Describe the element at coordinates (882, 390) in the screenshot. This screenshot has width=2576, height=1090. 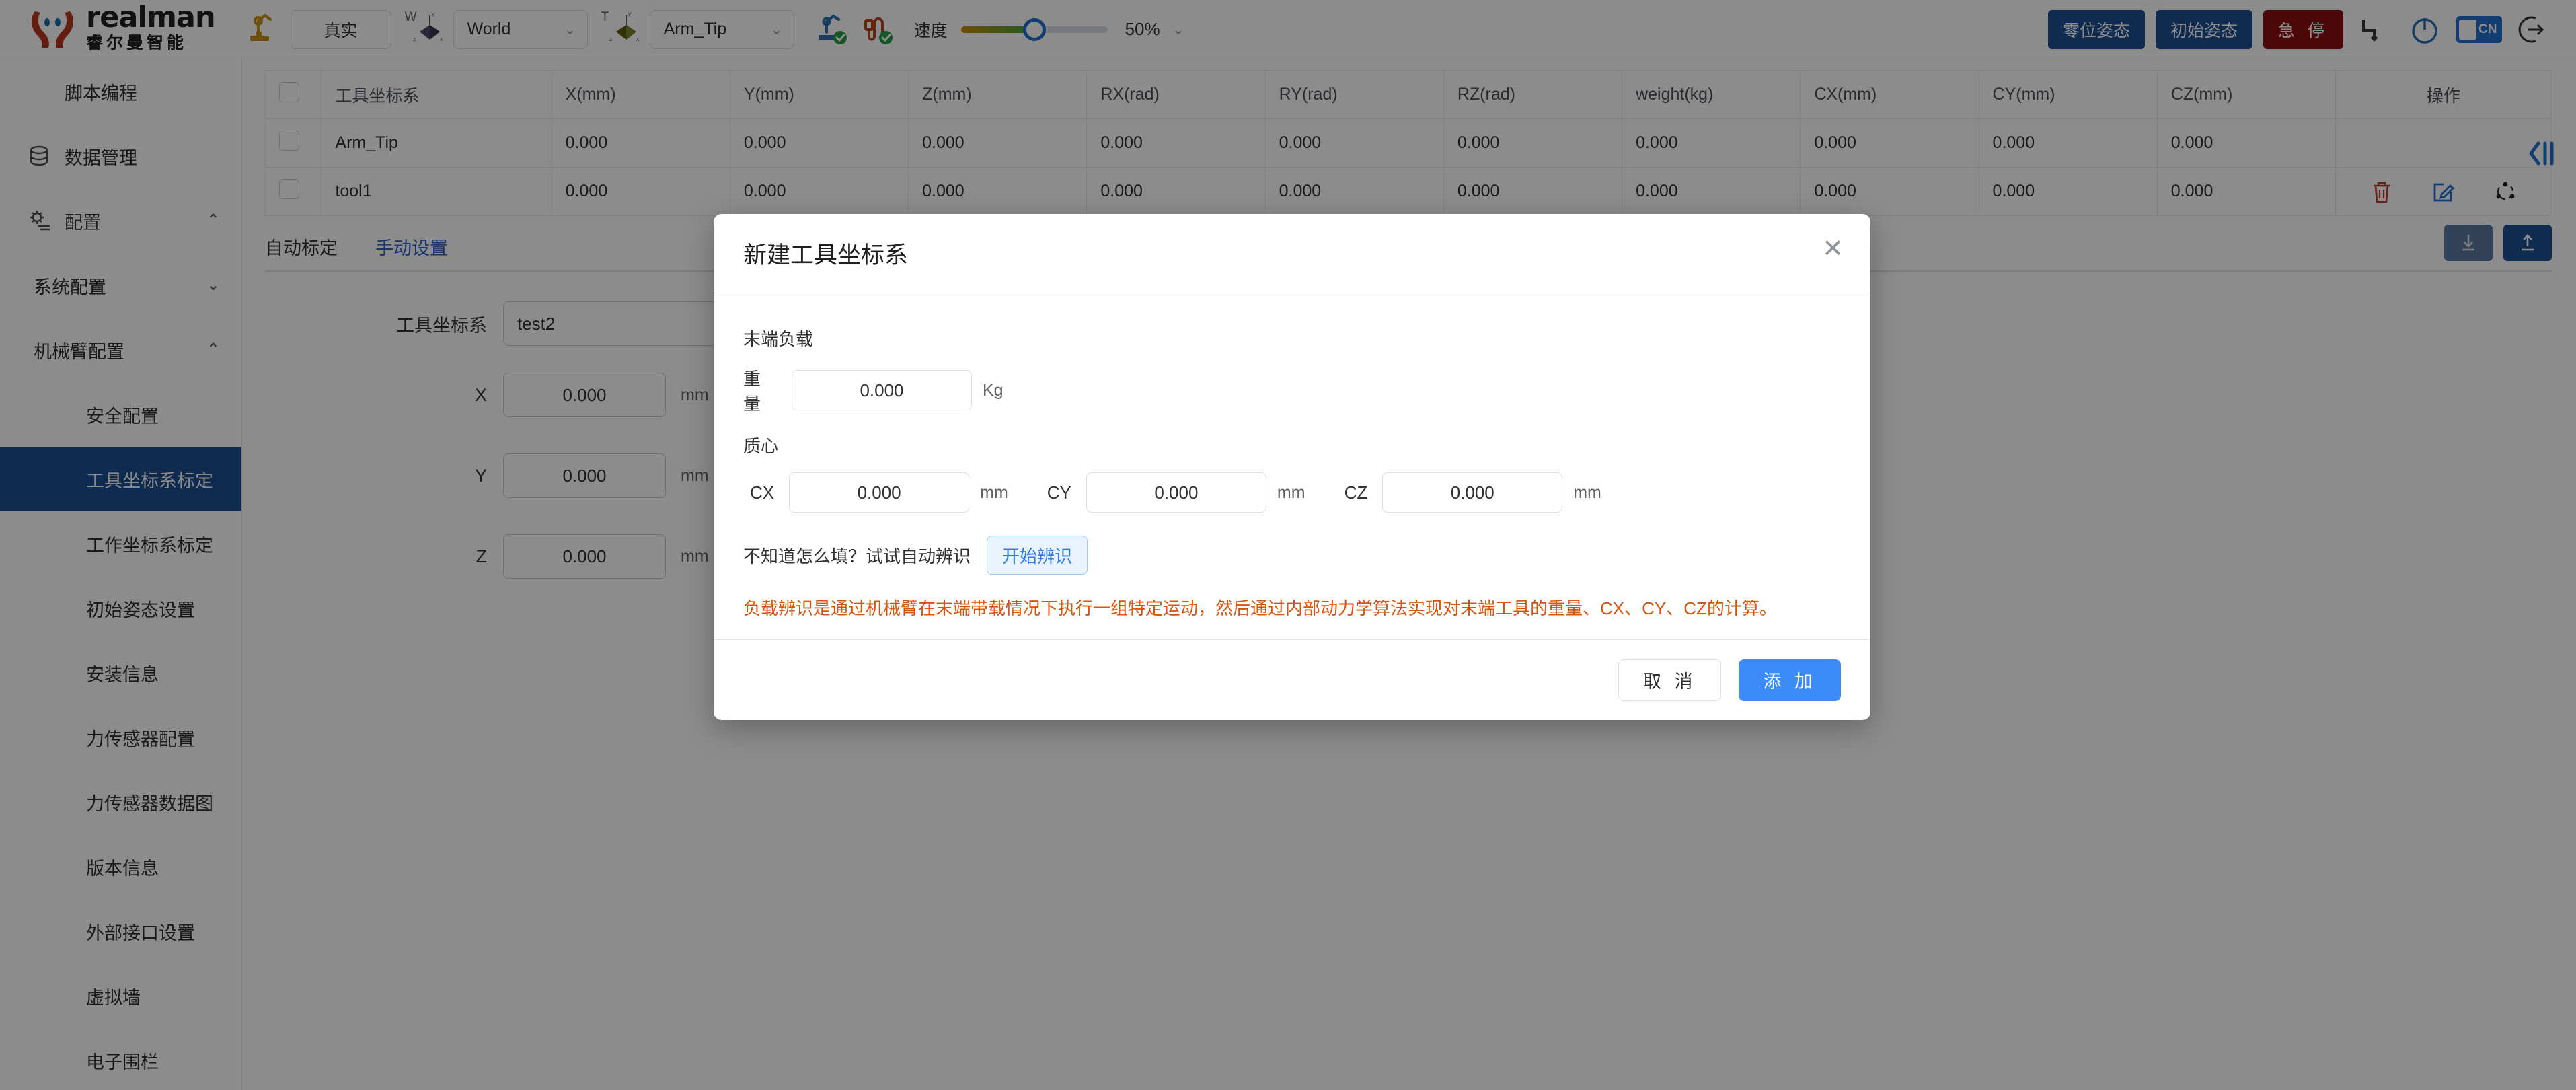
I see `weight-input: 0.000` at that location.